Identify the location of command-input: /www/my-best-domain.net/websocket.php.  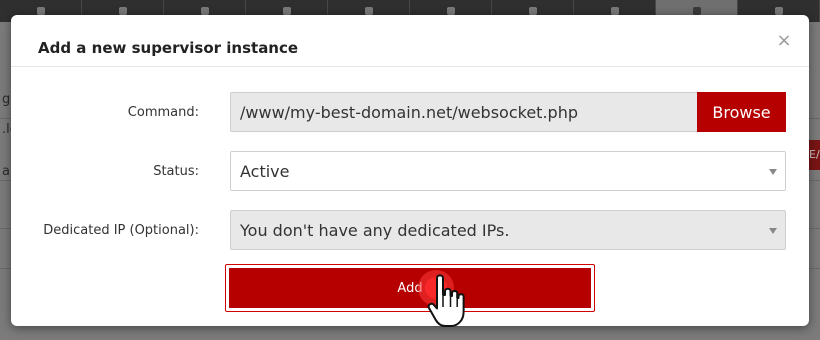
(464, 112).